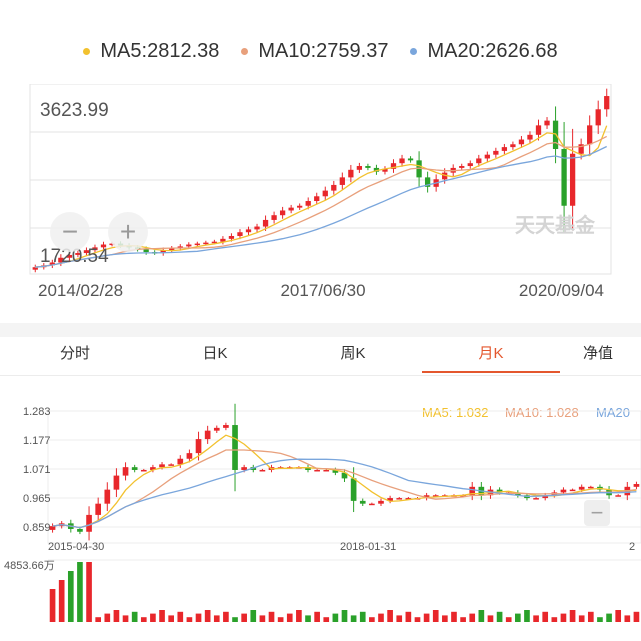 The height and width of the screenshot is (641, 641). What do you see at coordinates (215, 355) in the screenshot?
I see `tab-daily-k: 日K` at bounding box center [215, 355].